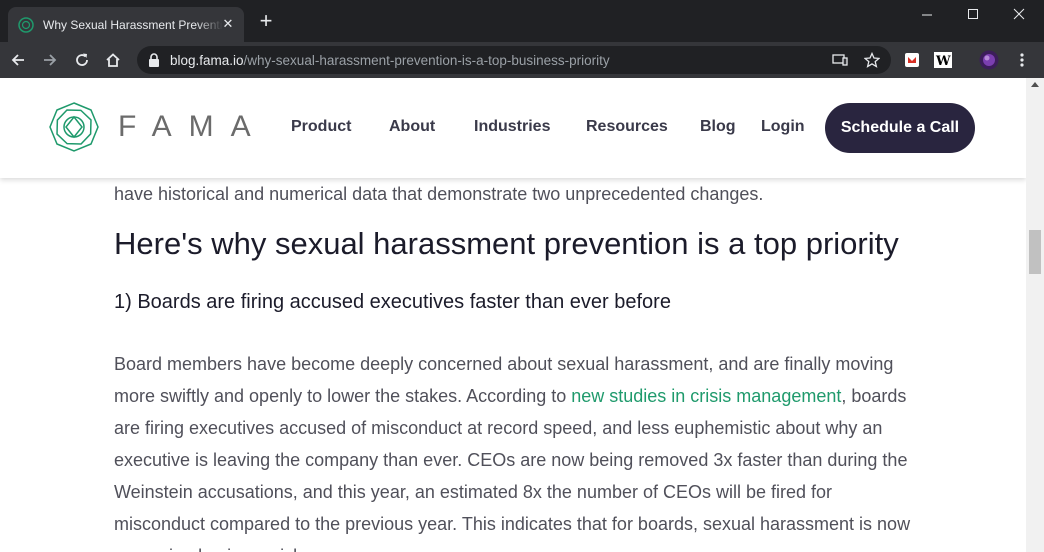  I want to click on forward-arrow-icon, so click(50, 60).